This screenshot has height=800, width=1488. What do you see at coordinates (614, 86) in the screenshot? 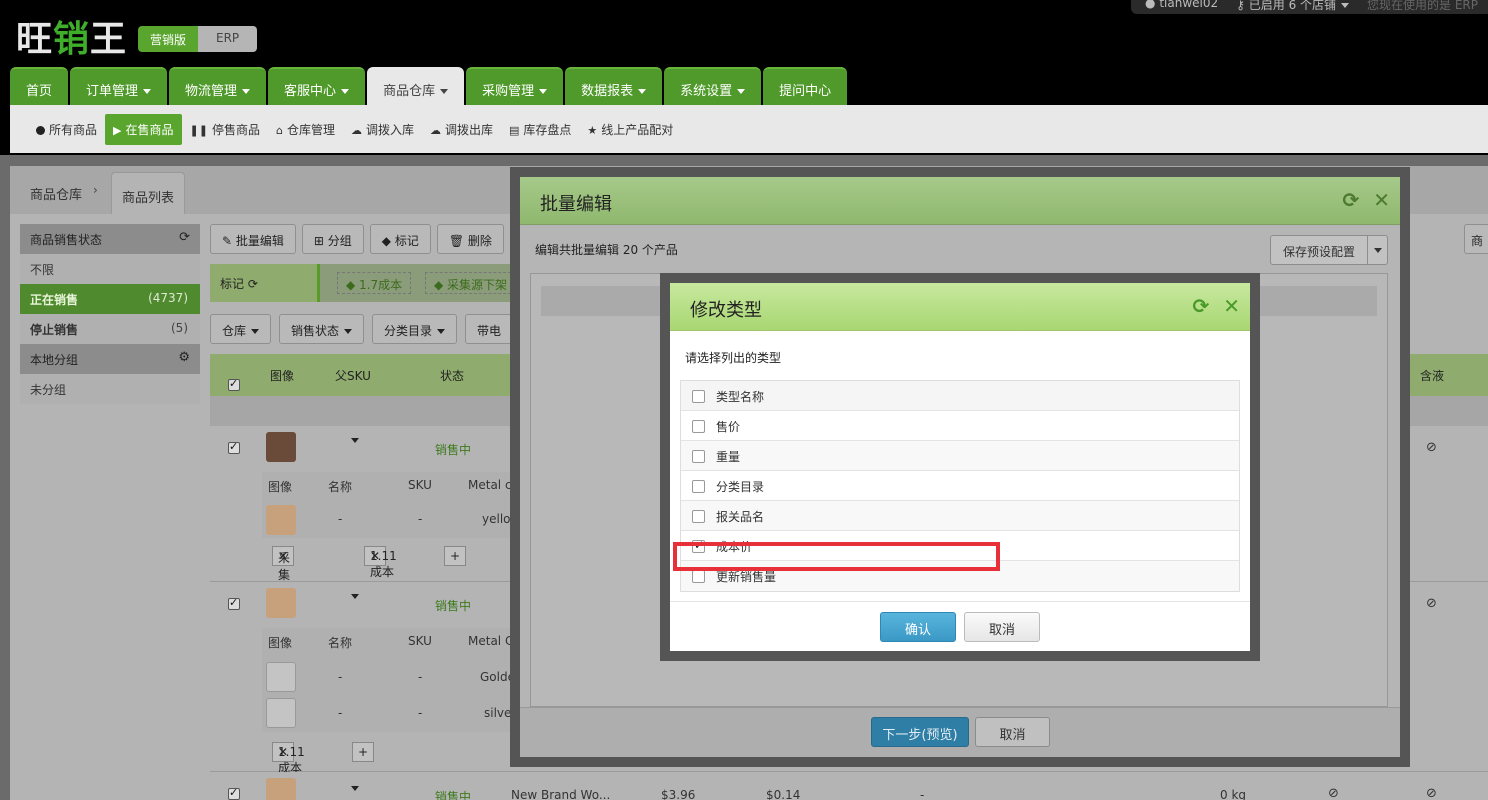
I see `nav-reports: 数据报表` at bounding box center [614, 86].